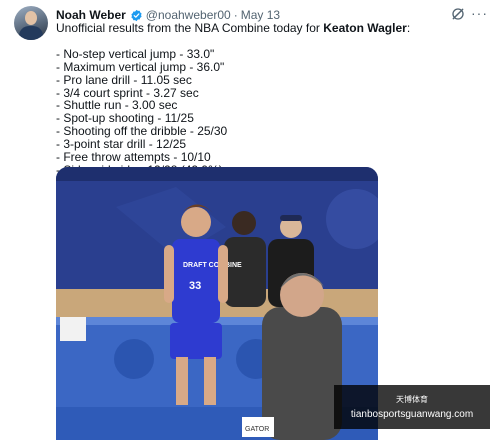  Describe the element at coordinates (73, 329) in the screenshot. I see `side-sign` at that location.